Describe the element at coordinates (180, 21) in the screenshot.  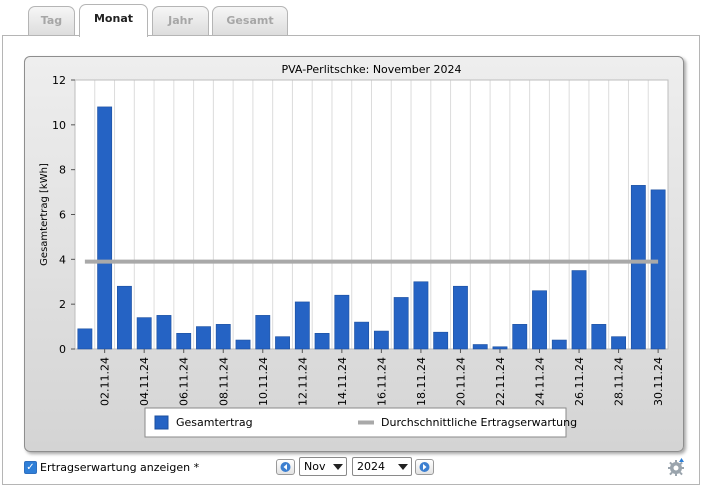
I see `tab-jahr: Jahr` at that location.